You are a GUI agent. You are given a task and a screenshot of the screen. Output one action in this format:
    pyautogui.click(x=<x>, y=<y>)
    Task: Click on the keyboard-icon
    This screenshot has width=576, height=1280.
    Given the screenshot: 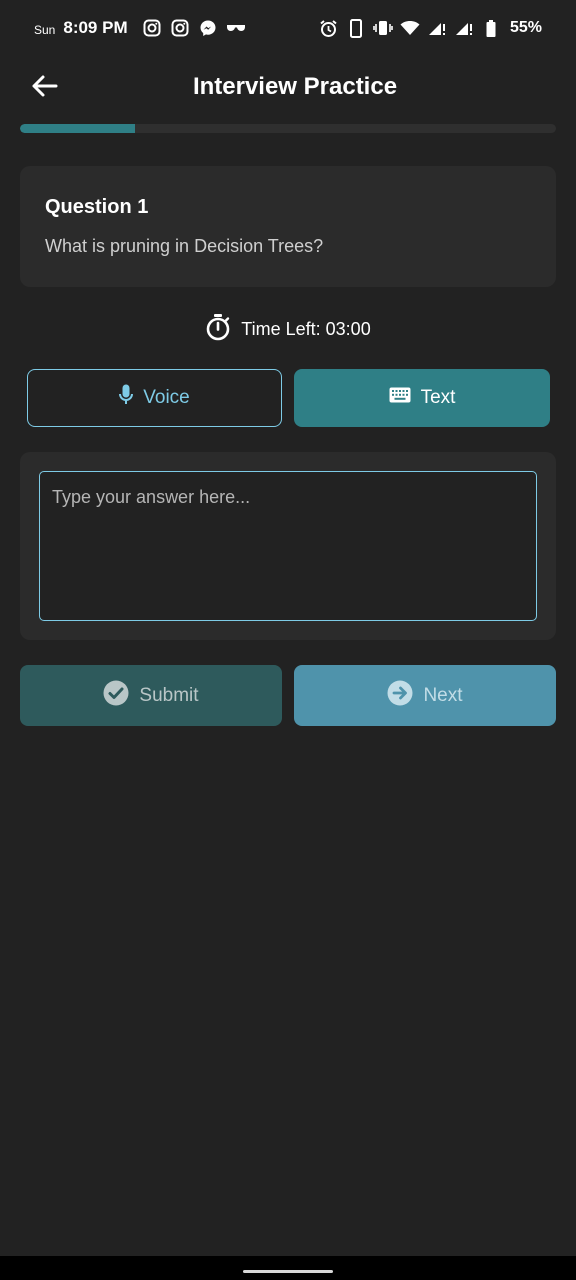 What is the action you would take?
    pyautogui.click(x=400, y=398)
    